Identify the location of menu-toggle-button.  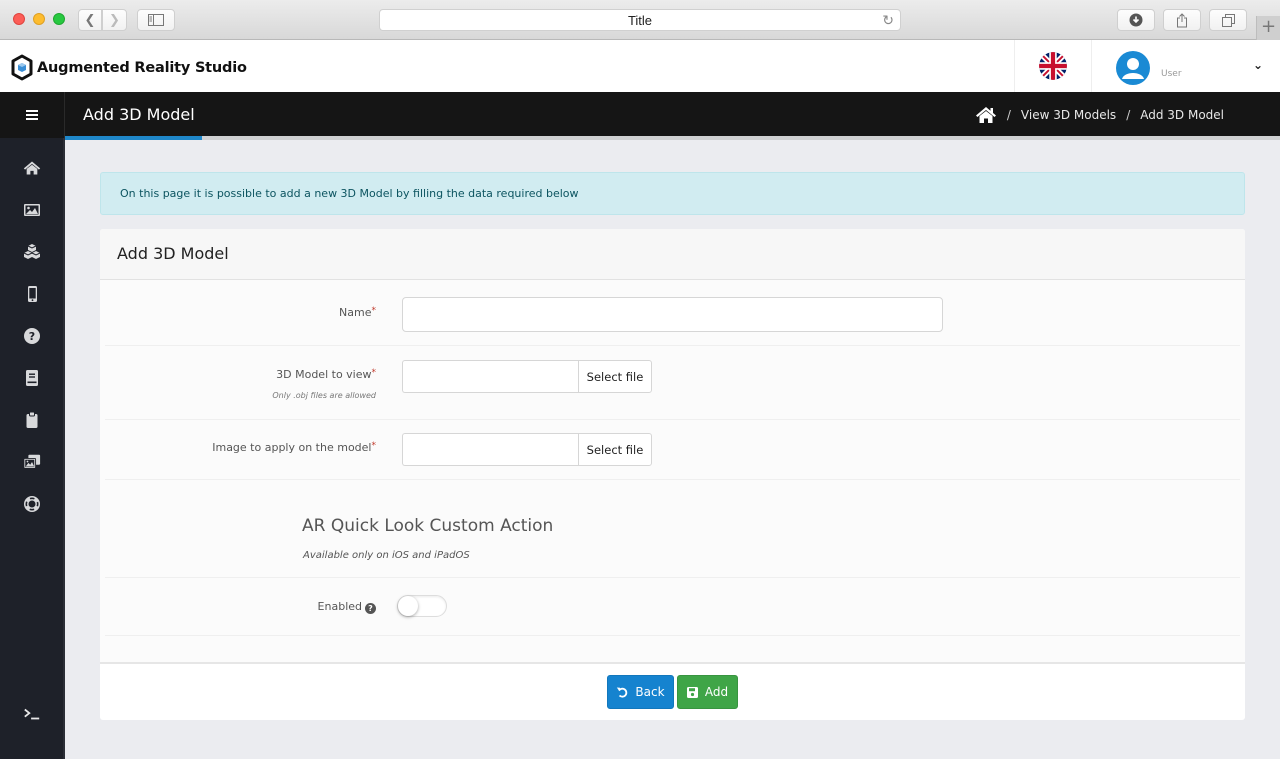
(32, 115).